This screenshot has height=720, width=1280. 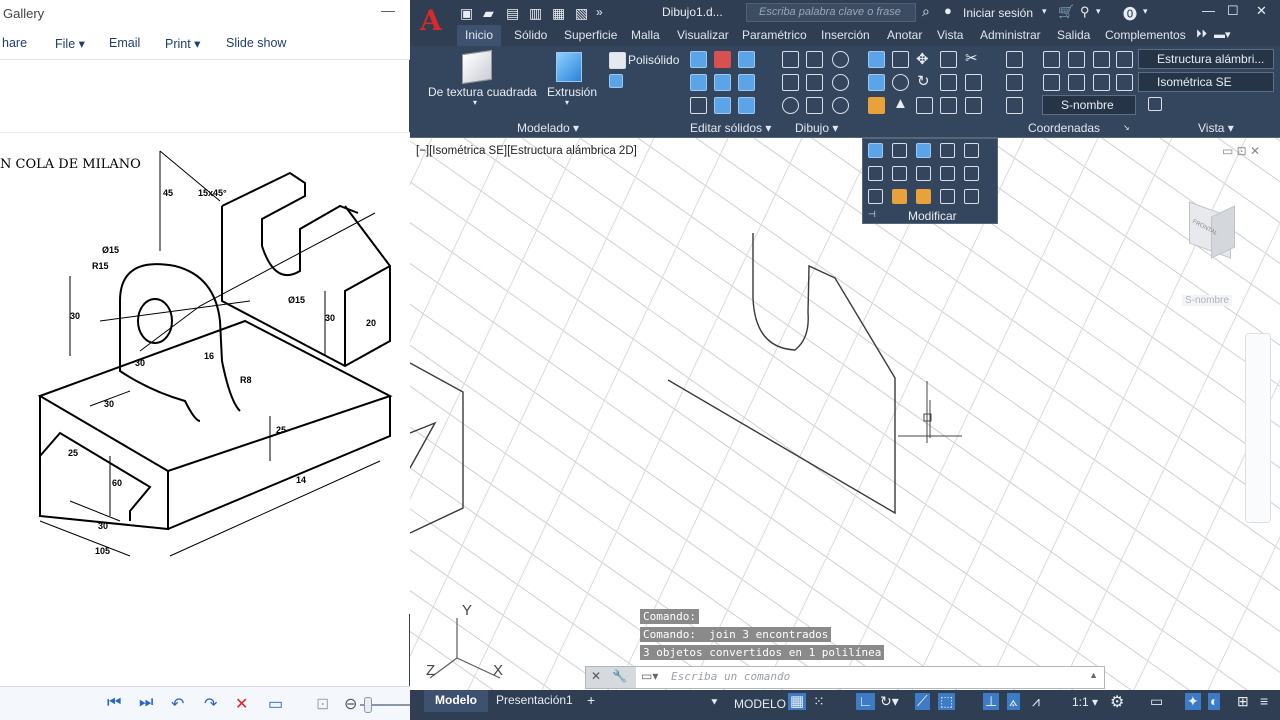 What do you see at coordinates (948, 82) in the screenshot?
I see `stretch-icon` at bounding box center [948, 82].